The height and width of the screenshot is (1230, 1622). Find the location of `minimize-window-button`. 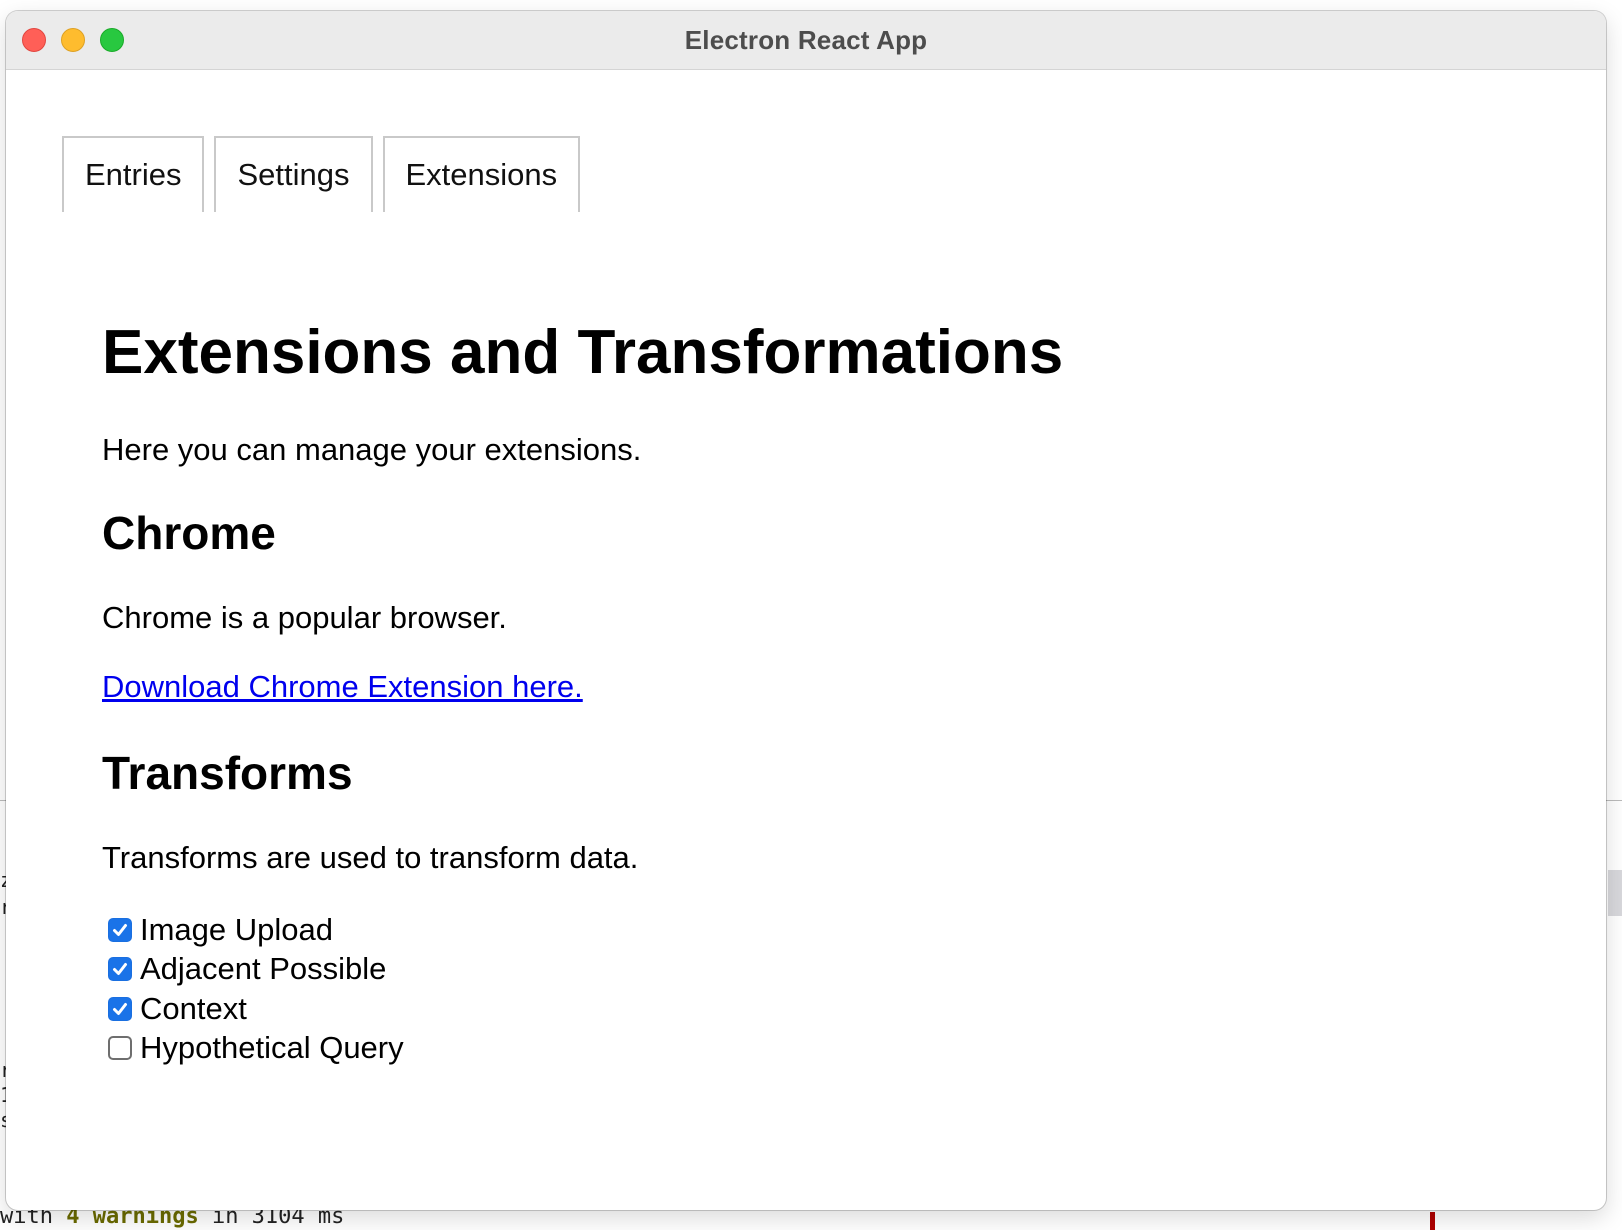

minimize-window-button is located at coordinates (73, 40).